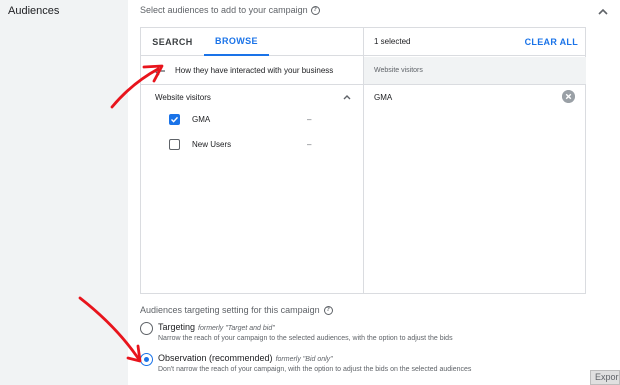 This screenshot has width=620, height=385. What do you see at coordinates (224, 10) in the screenshot?
I see `prompt-text: Select audiences to add to your campaign` at bounding box center [224, 10].